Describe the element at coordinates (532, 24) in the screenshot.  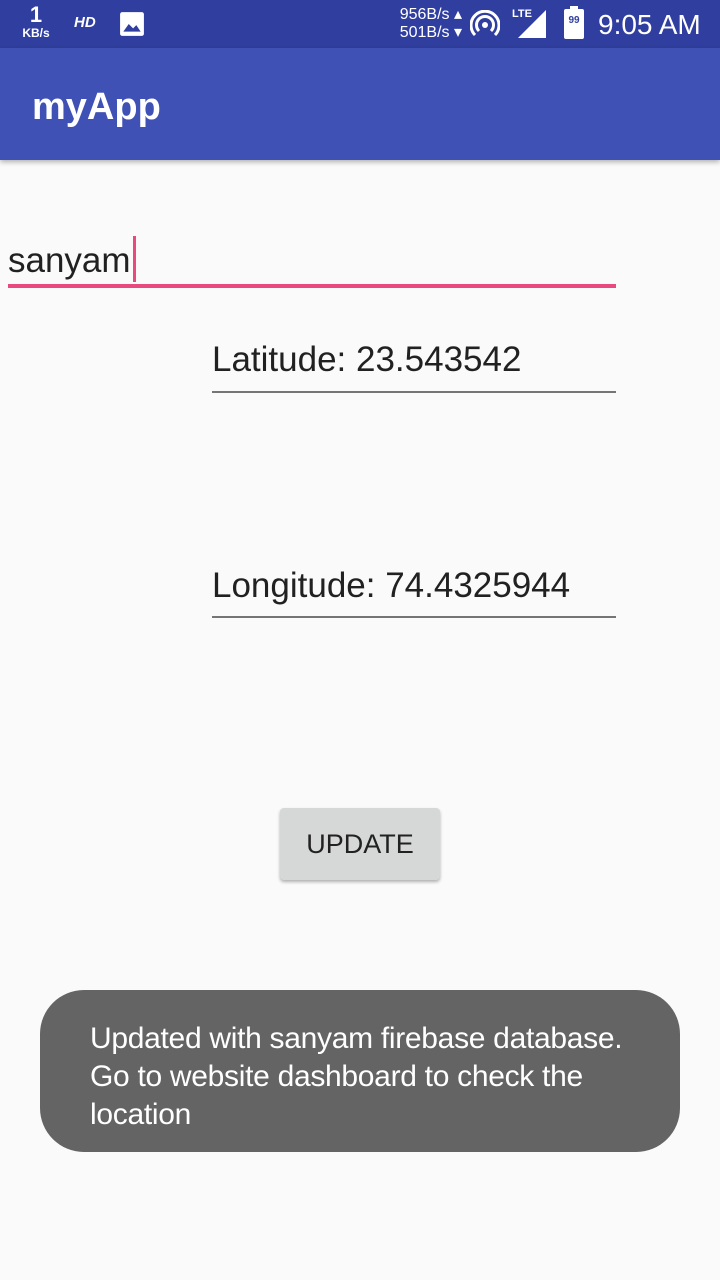
I see `signal-icon` at that location.